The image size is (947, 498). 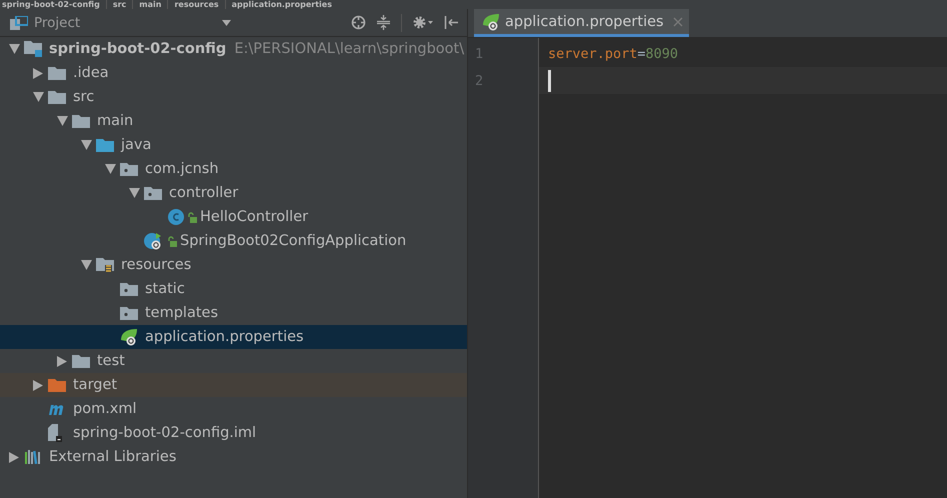 I want to click on crosshair-icon, so click(x=358, y=22).